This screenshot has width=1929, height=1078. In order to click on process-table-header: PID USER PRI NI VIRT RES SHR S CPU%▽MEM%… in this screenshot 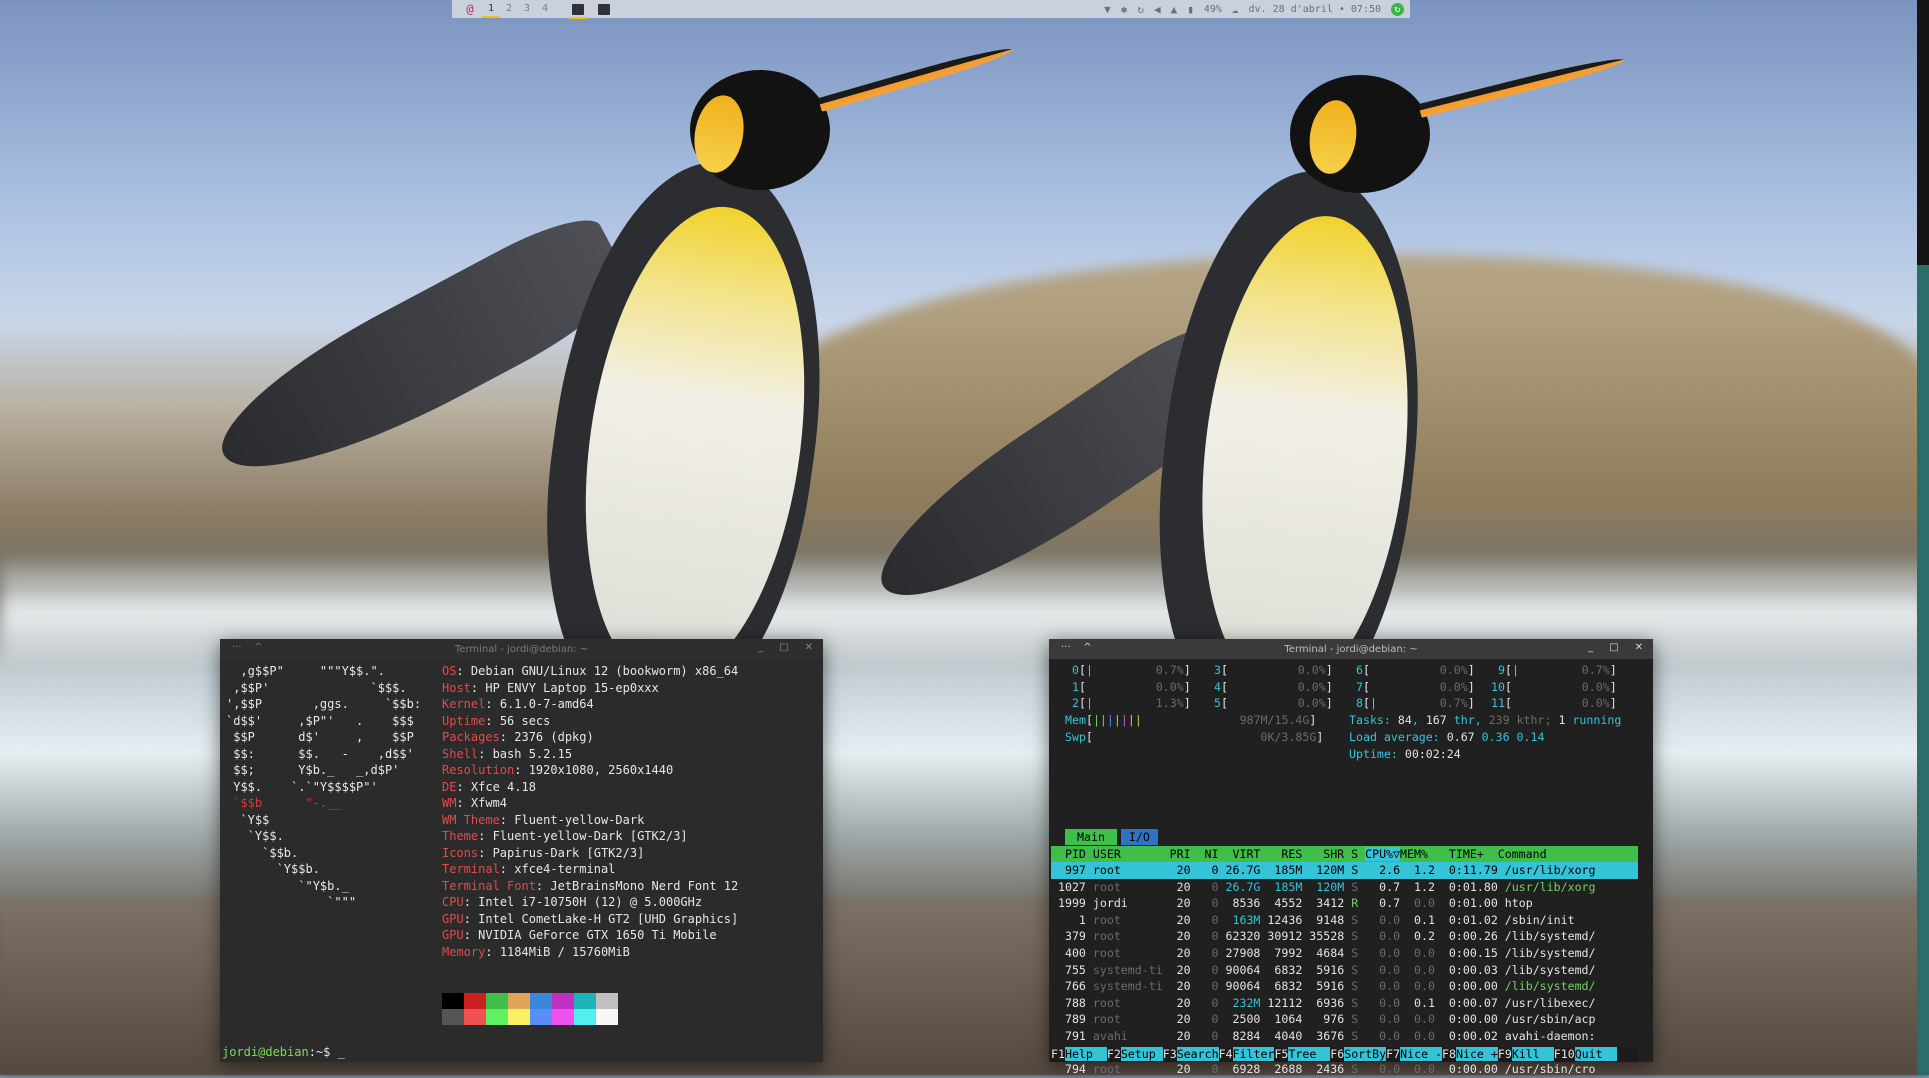, I will do `click(1344, 854)`.